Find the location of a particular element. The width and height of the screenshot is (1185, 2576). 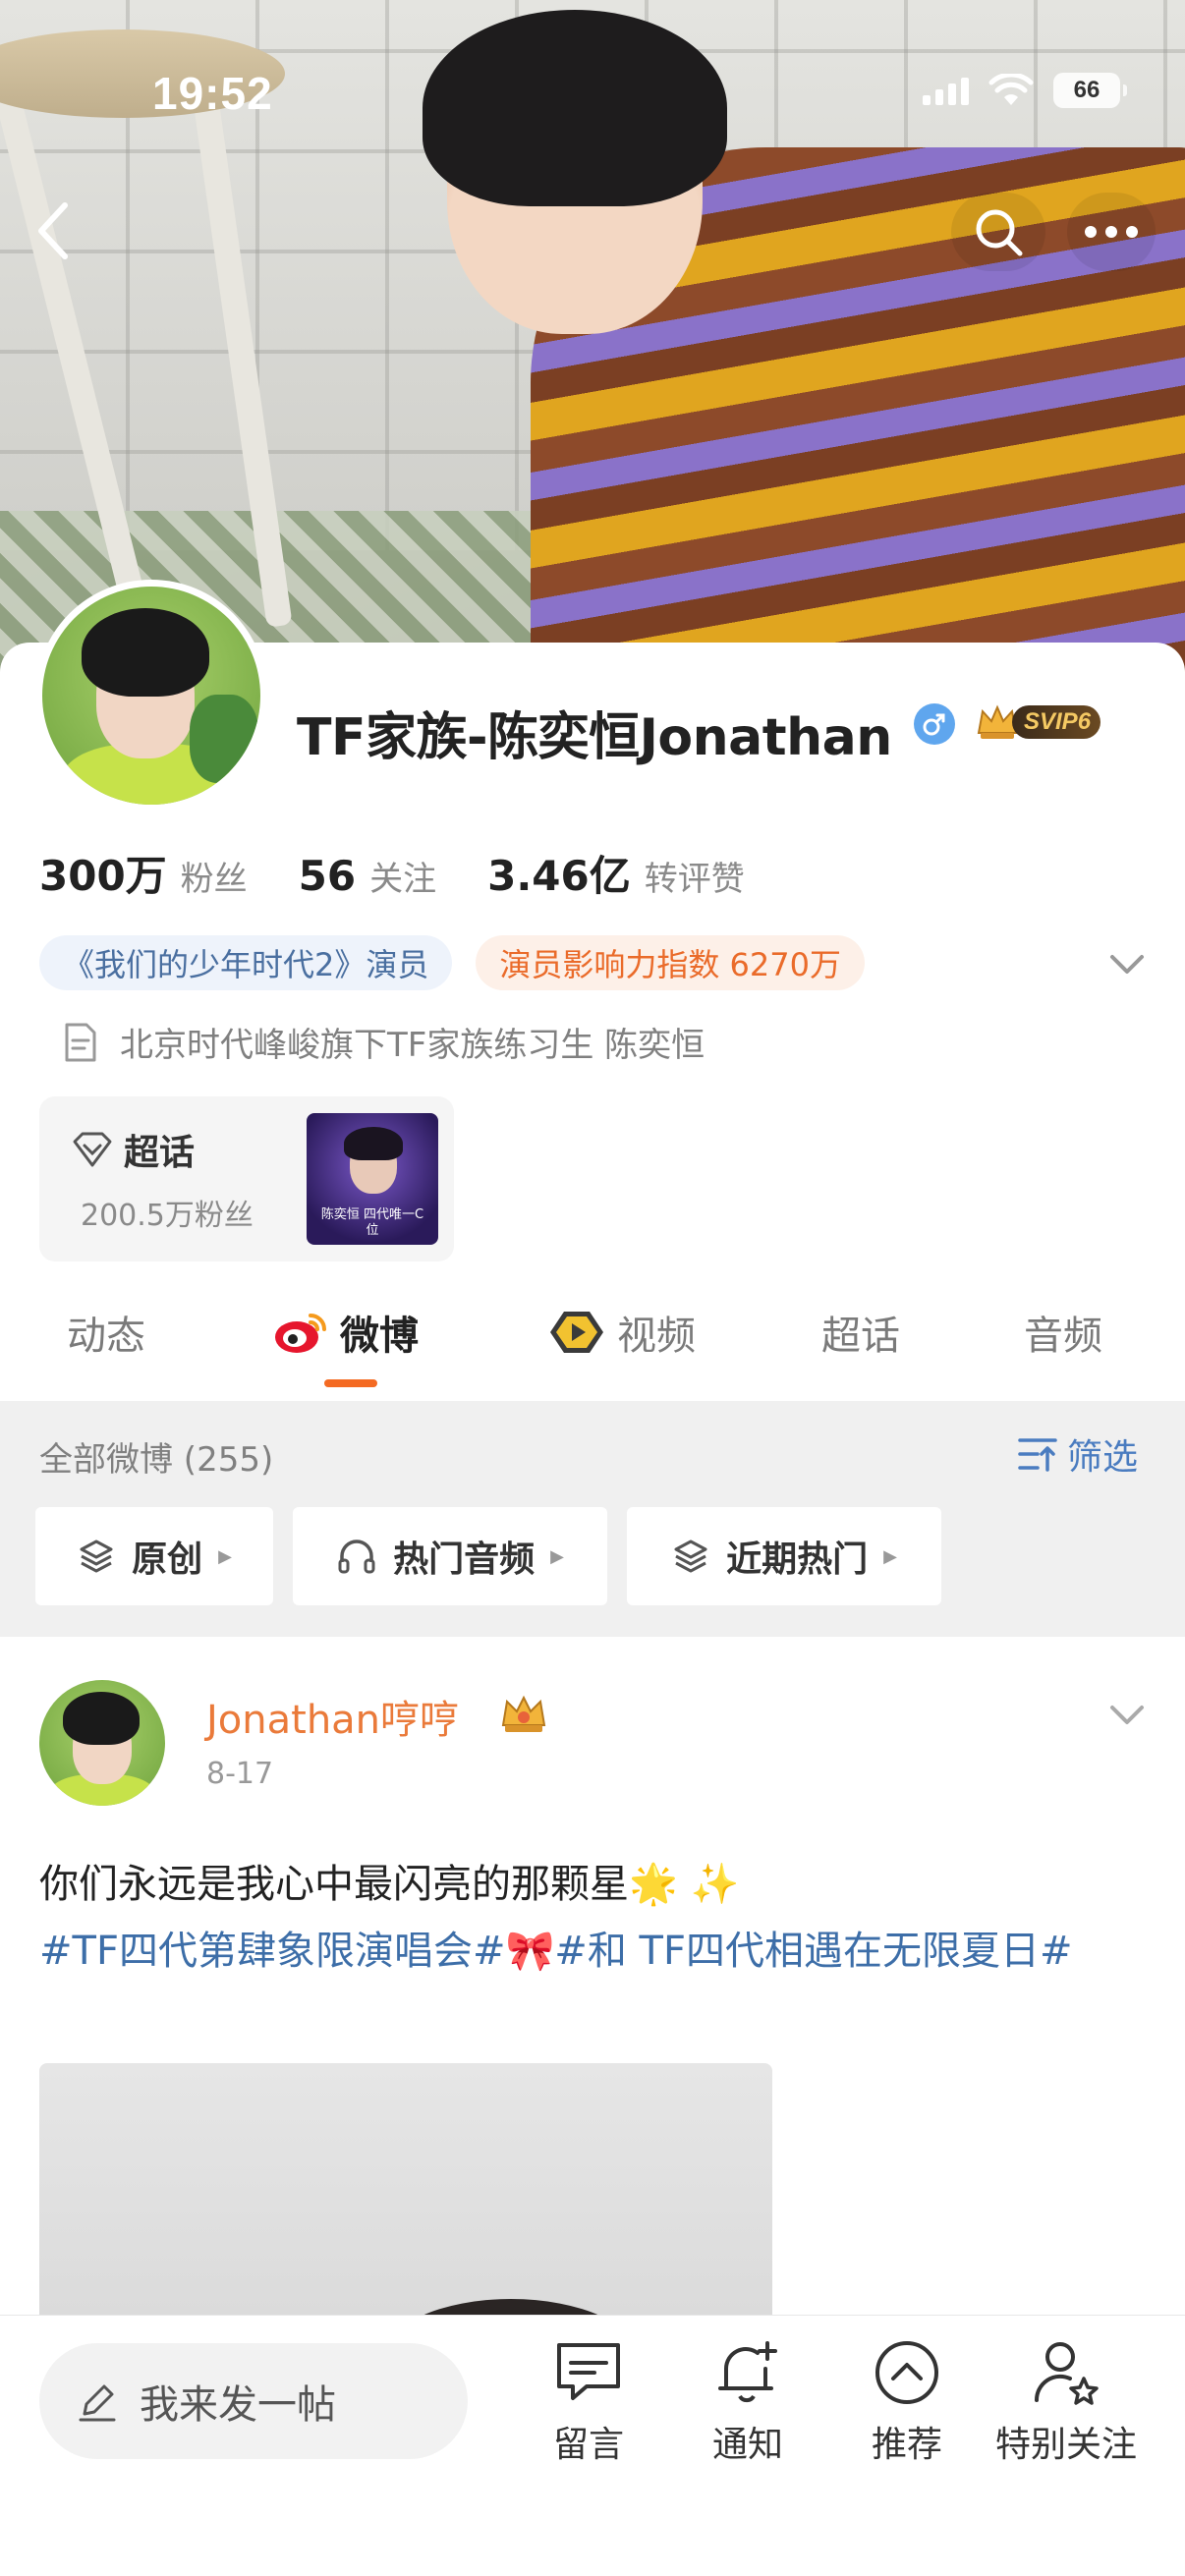

battery-level: 66 is located at coordinates (1087, 90).